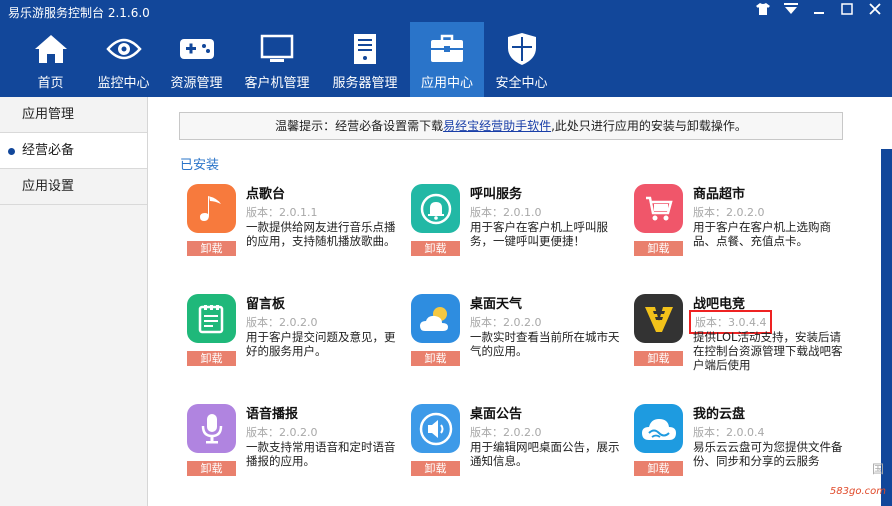 This screenshot has height=506, width=892. Describe the element at coordinates (522, 49) in the screenshot. I see `shield-icon` at that location.